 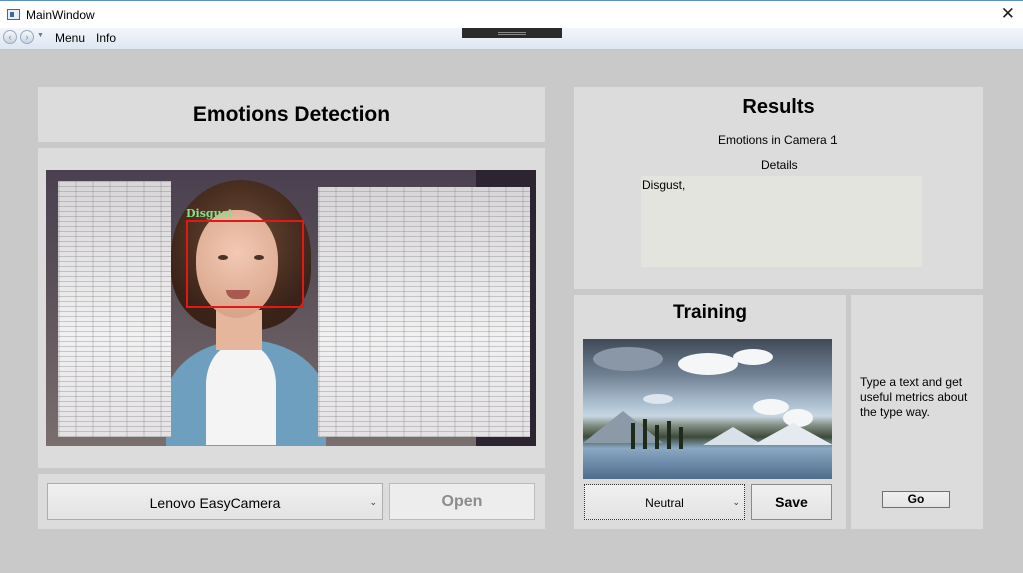 I want to click on stone-overlay-right, so click(x=424, y=312).